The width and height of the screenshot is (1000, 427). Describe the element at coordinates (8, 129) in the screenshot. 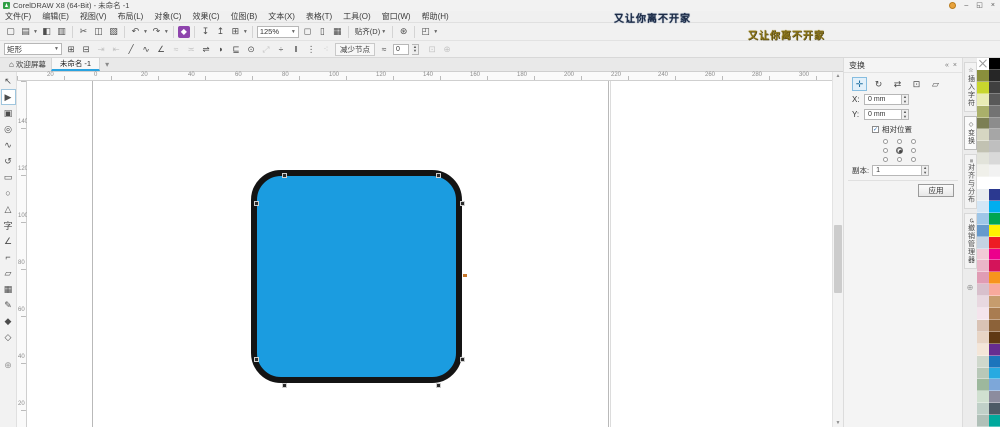

I see `zoom-tool: ◎` at that location.